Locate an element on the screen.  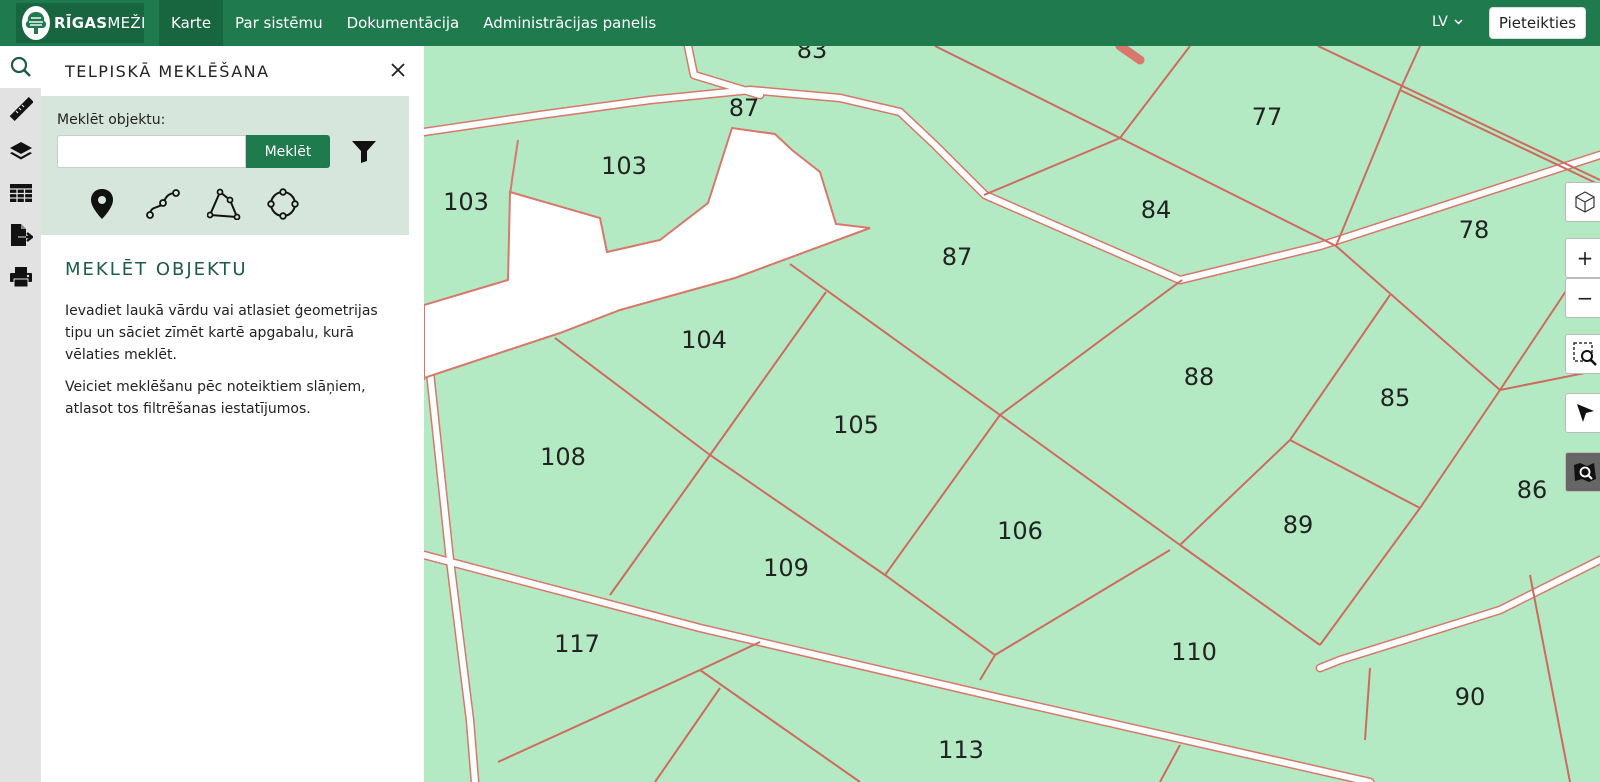
export-icon is located at coordinates (21, 235).